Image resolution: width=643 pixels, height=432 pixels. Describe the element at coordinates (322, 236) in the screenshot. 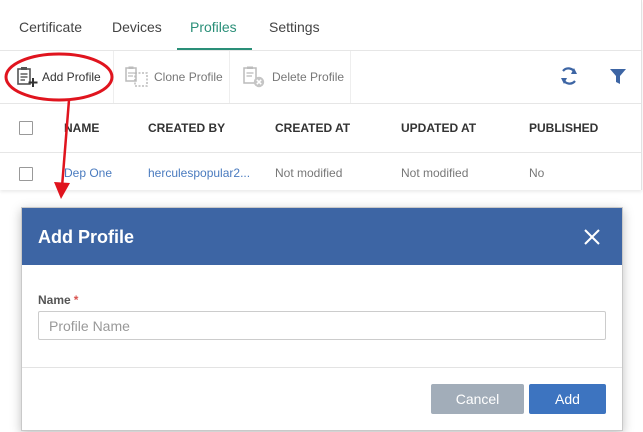

I see `dialog-header: Add Profile` at that location.